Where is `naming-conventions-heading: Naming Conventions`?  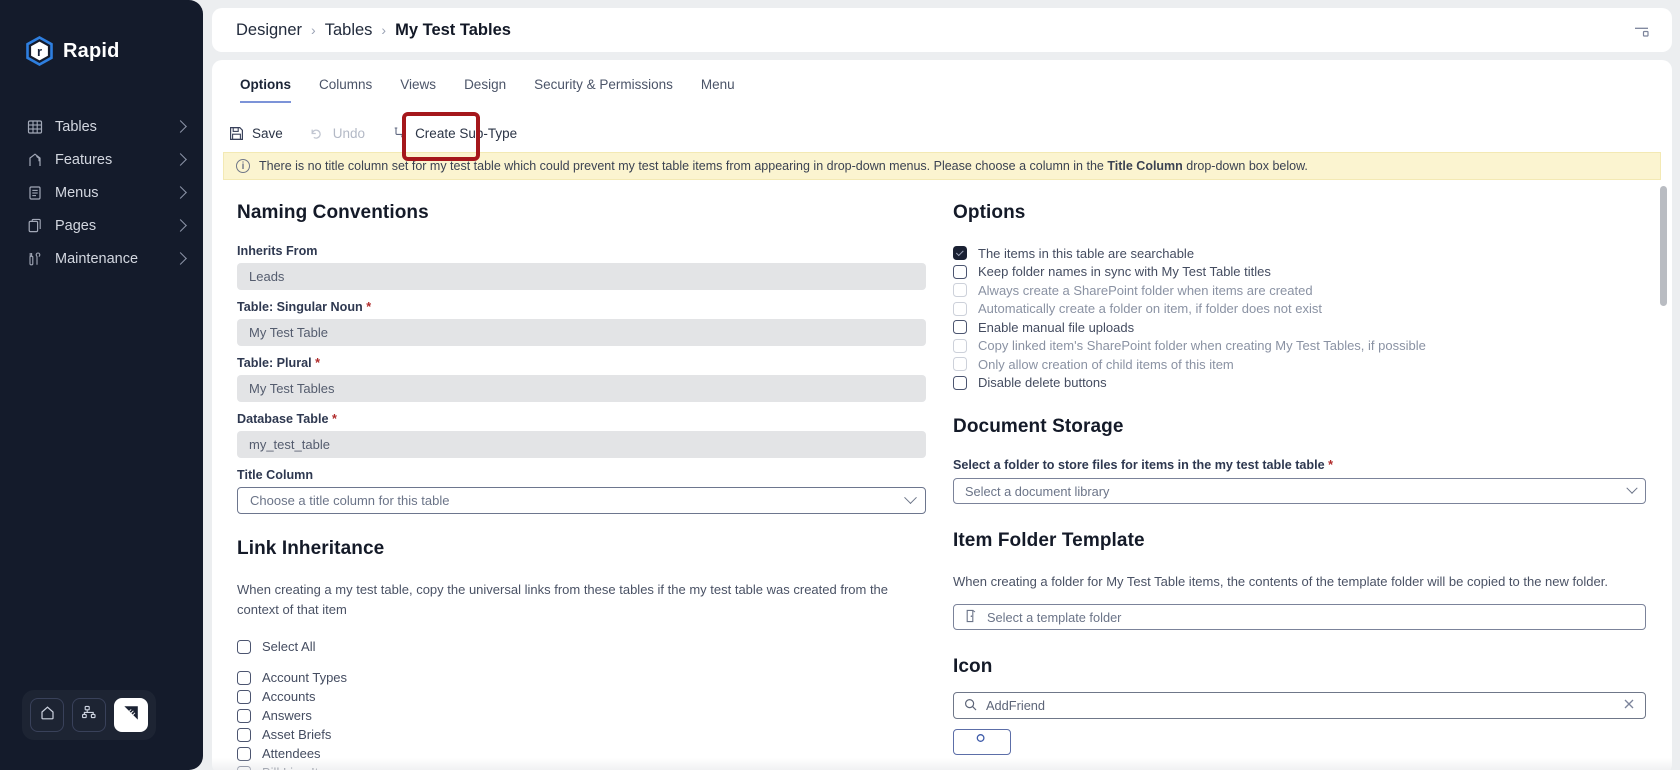
naming-conventions-heading: Naming Conventions is located at coordinates (333, 212).